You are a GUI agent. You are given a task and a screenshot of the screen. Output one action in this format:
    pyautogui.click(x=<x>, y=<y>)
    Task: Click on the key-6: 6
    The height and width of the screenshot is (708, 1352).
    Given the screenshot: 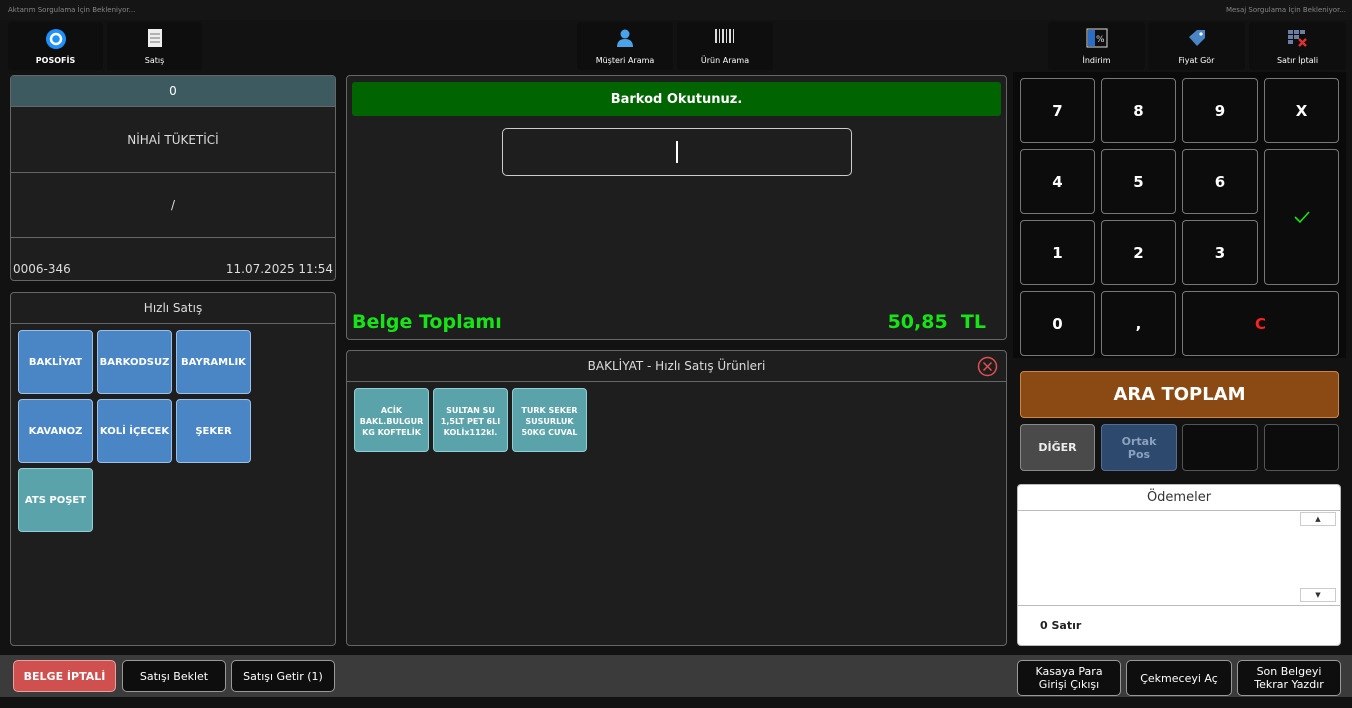 What is the action you would take?
    pyautogui.click(x=1220, y=181)
    